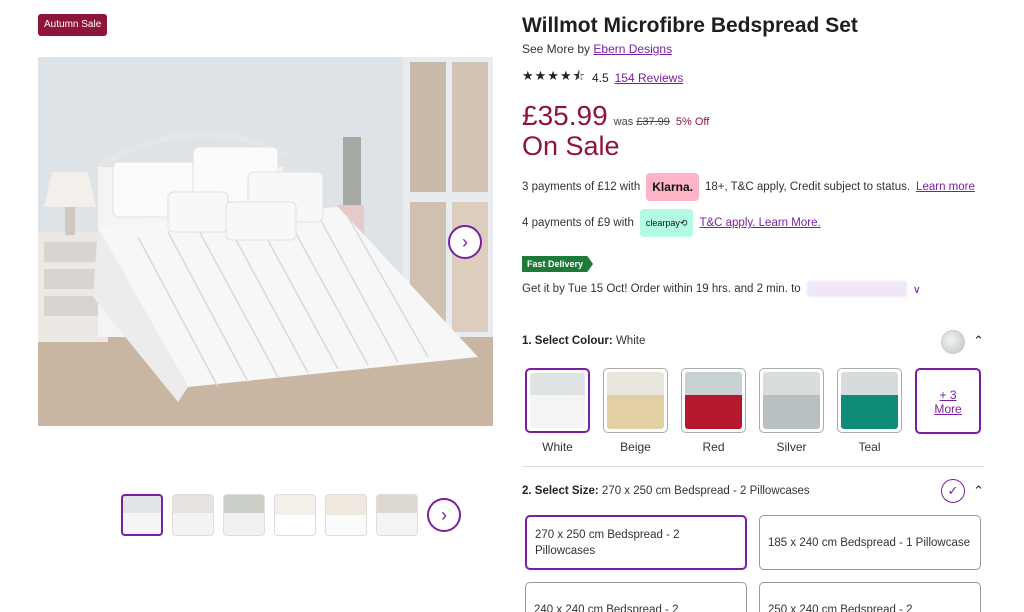  I want to click on more-colours-button: + 3 More, so click(948, 401).